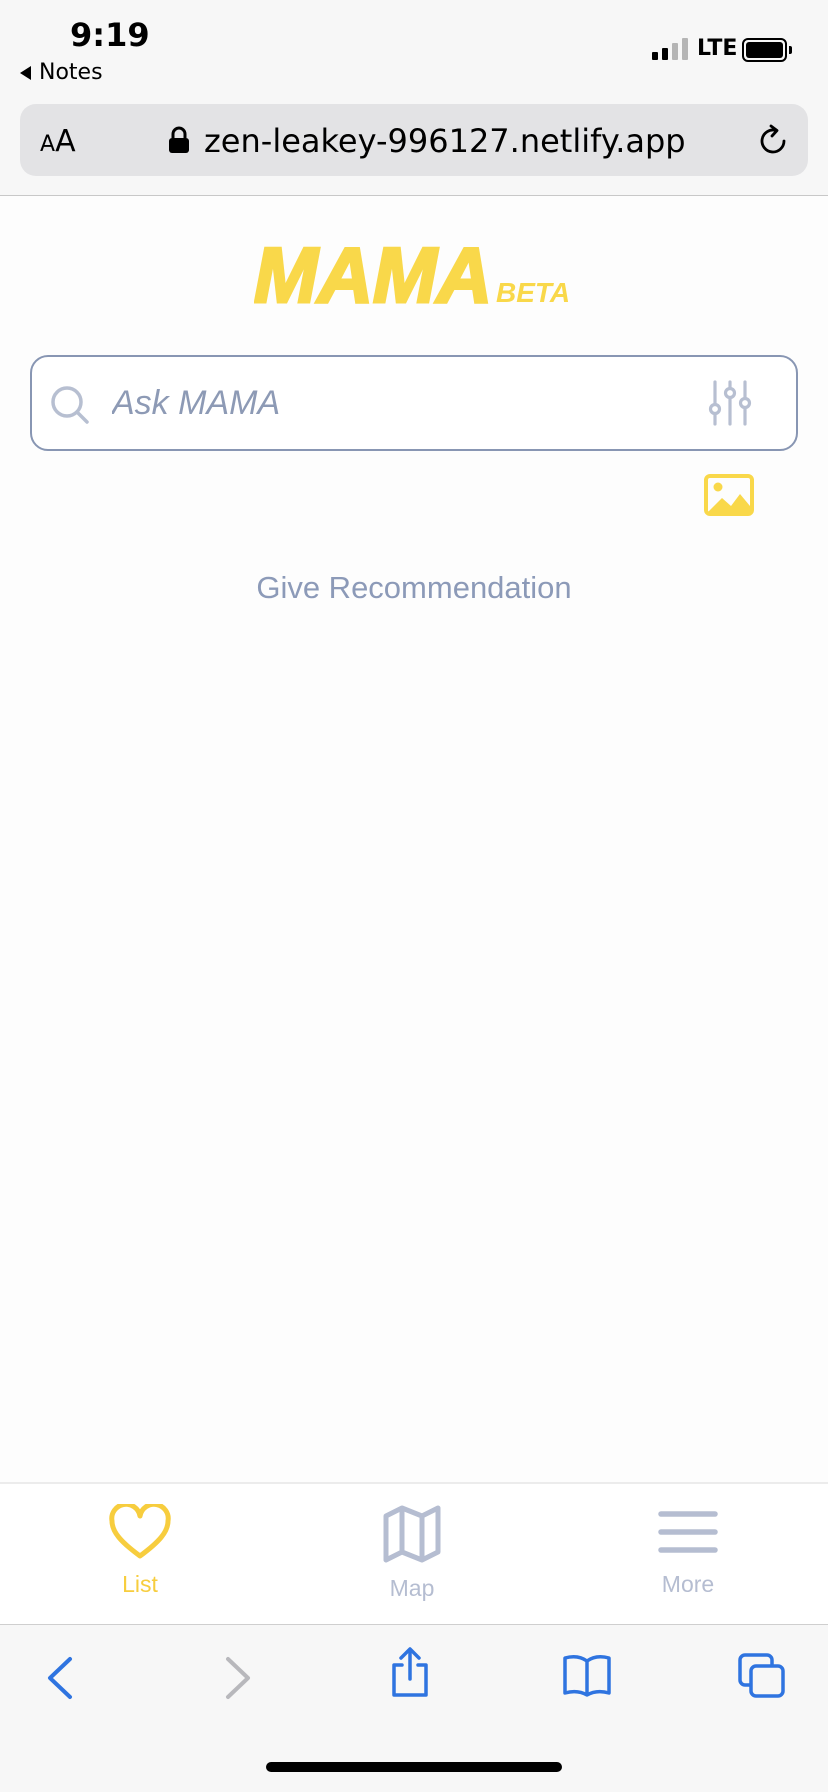 The image size is (828, 1792). Describe the element at coordinates (25, 72) in the screenshot. I see `back-triangle-icon` at that location.